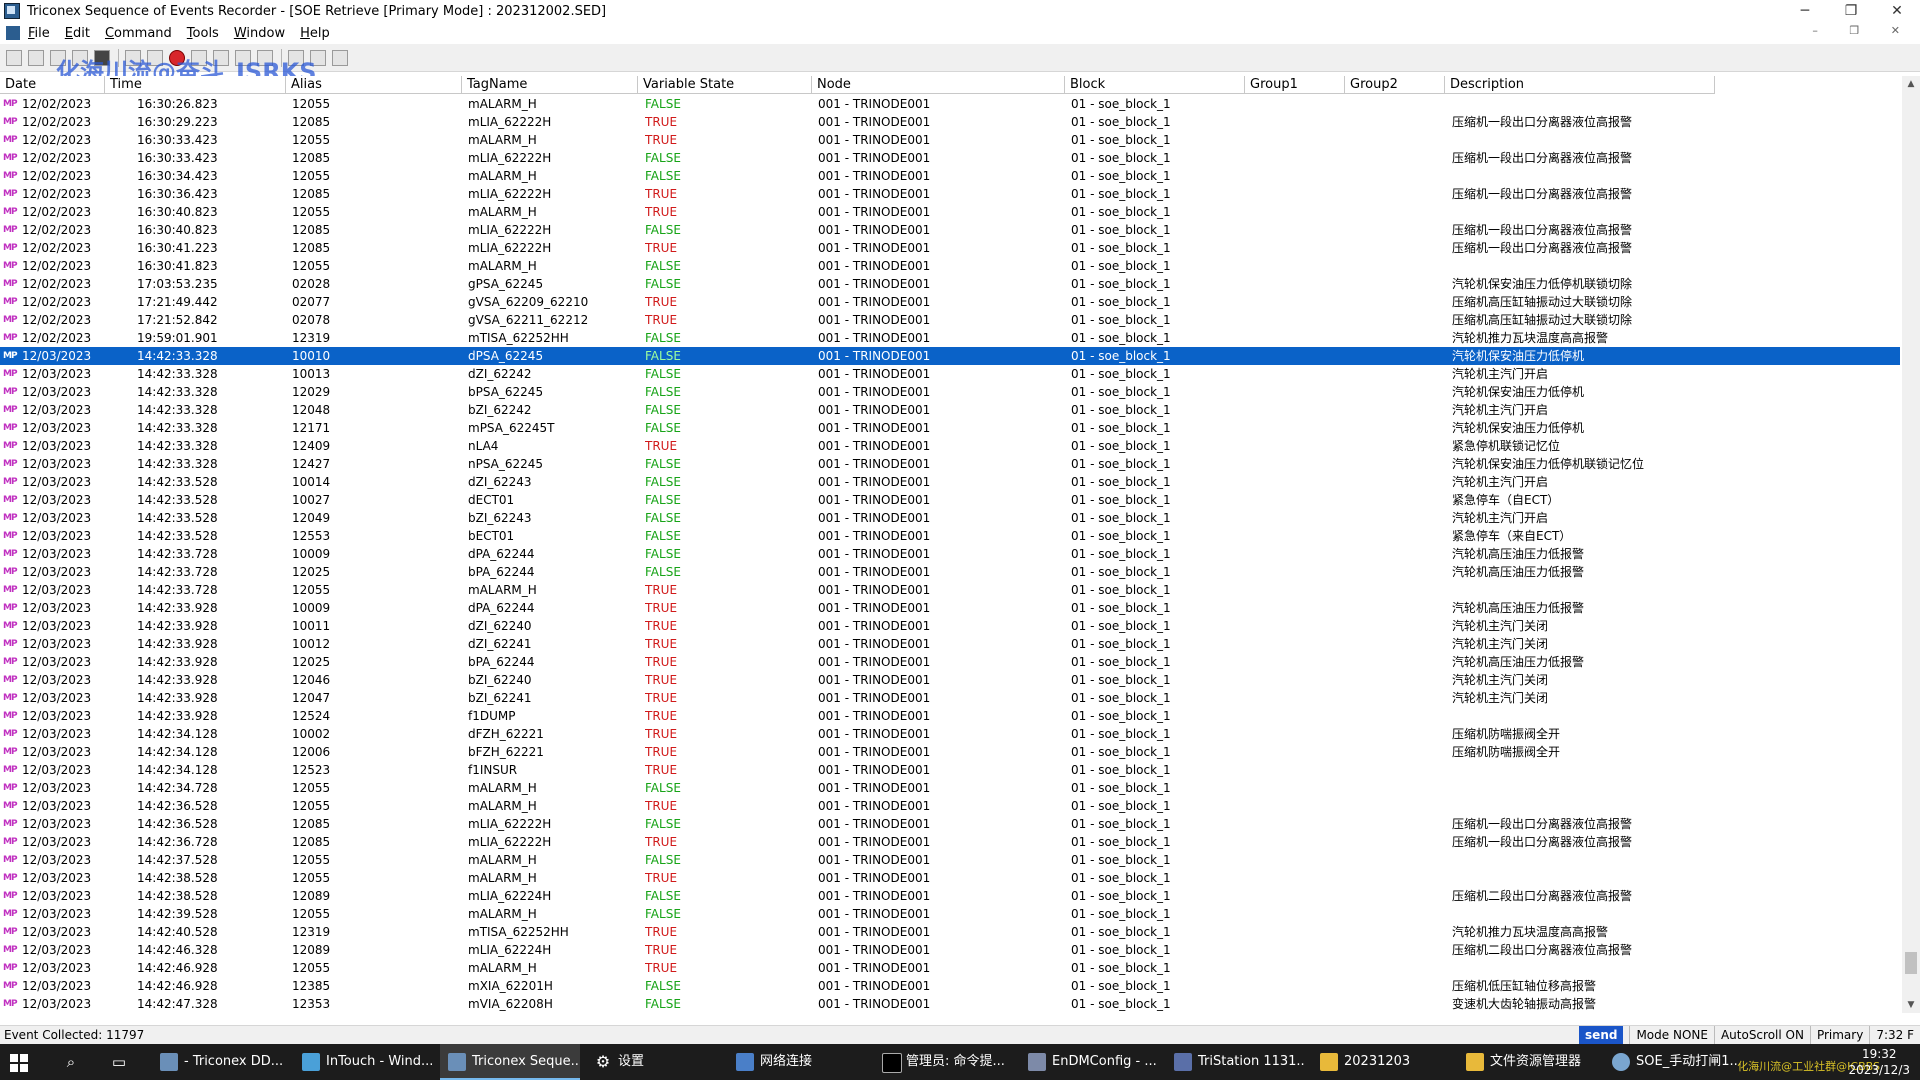 Image resolution: width=1920 pixels, height=1080 pixels. Describe the element at coordinates (1382, 1062) in the screenshot. I see `task-folder-20231203: 20231203` at that location.